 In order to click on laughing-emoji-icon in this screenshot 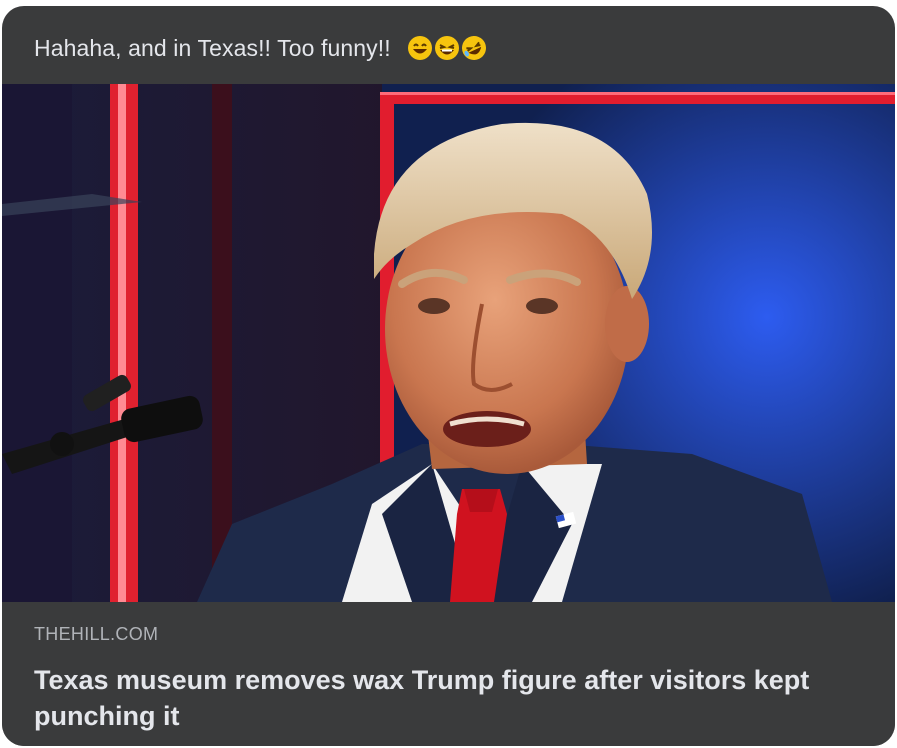, I will do `click(446, 48)`.